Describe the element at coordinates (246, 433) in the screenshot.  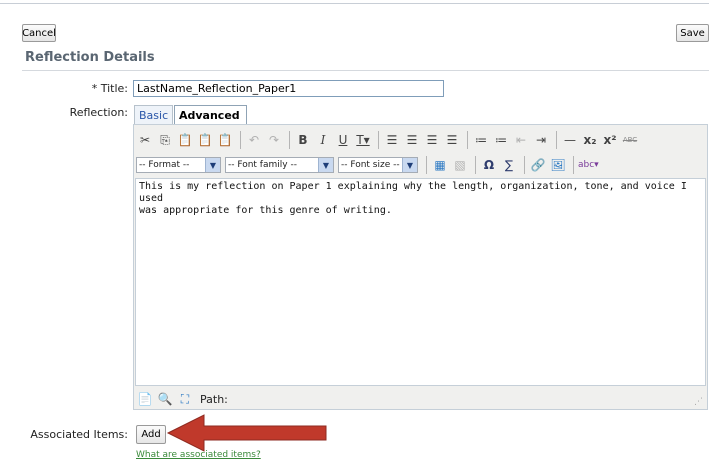
I see `annotation-arrow` at that location.